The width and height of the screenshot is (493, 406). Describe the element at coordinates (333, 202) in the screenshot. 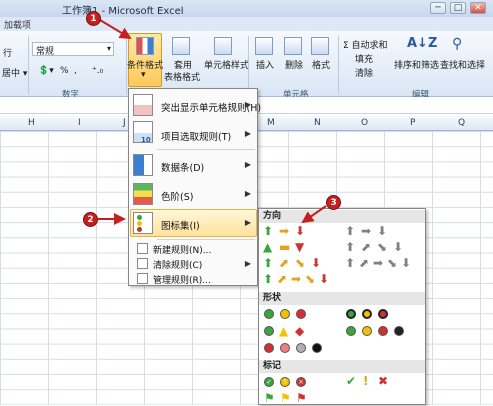

I see `callout-3: 3` at that location.